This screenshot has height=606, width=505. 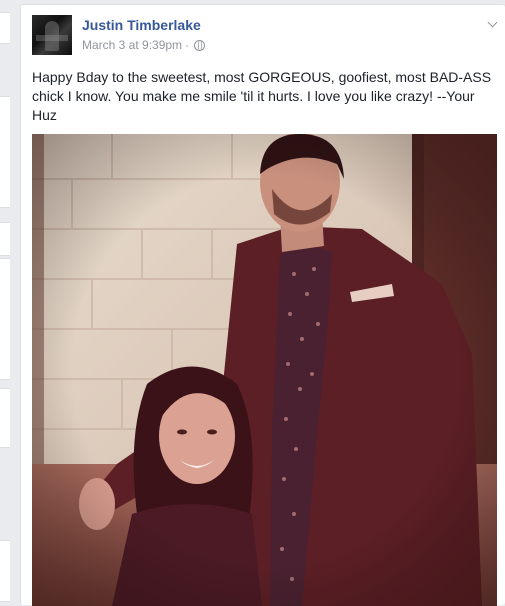 I want to click on left-column, so click(x=7, y=302).